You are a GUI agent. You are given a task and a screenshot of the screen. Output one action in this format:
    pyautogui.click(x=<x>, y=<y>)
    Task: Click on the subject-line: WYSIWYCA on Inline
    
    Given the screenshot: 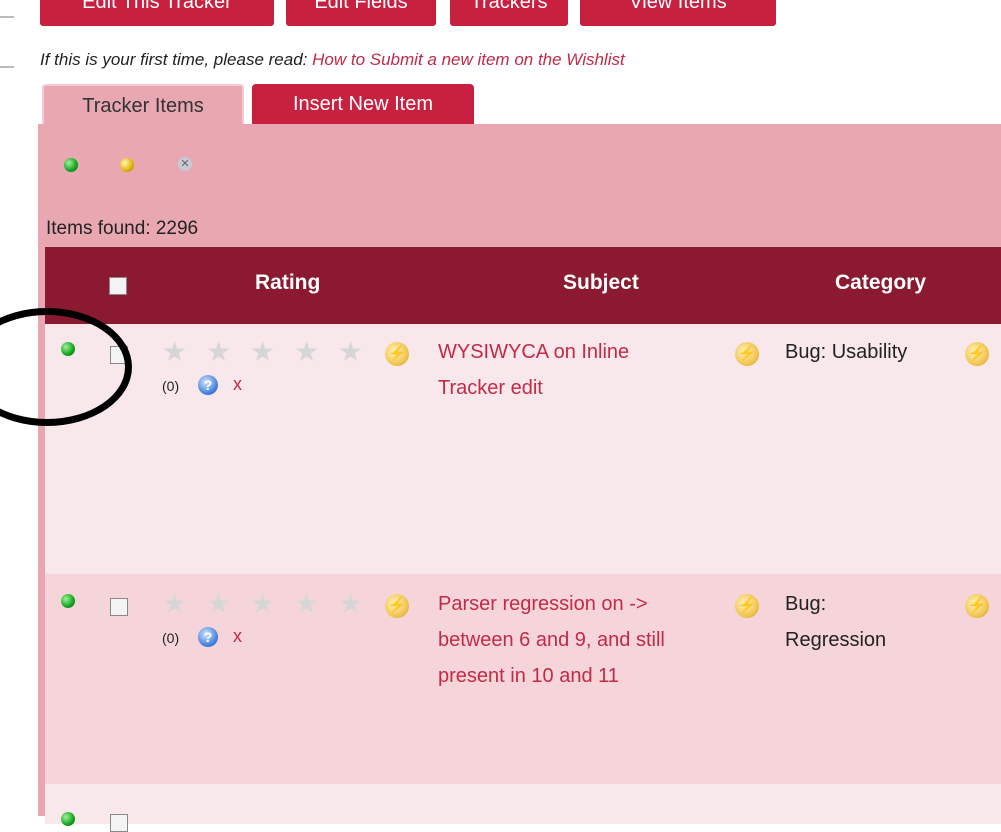 What is the action you would take?
    pyautogui.click(x=534, y=352)
    